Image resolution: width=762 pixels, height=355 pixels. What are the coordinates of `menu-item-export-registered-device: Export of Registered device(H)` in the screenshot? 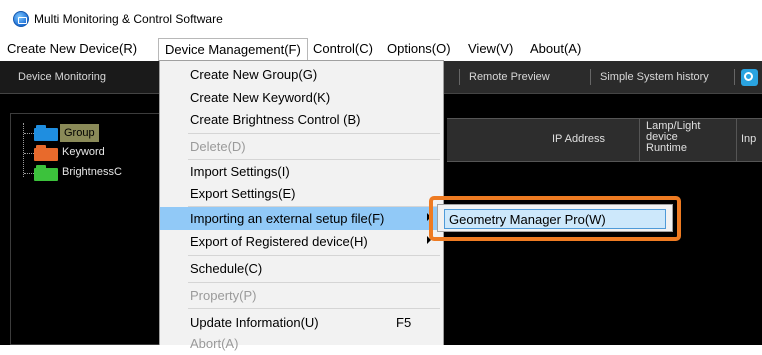 It's located at (301, 241).